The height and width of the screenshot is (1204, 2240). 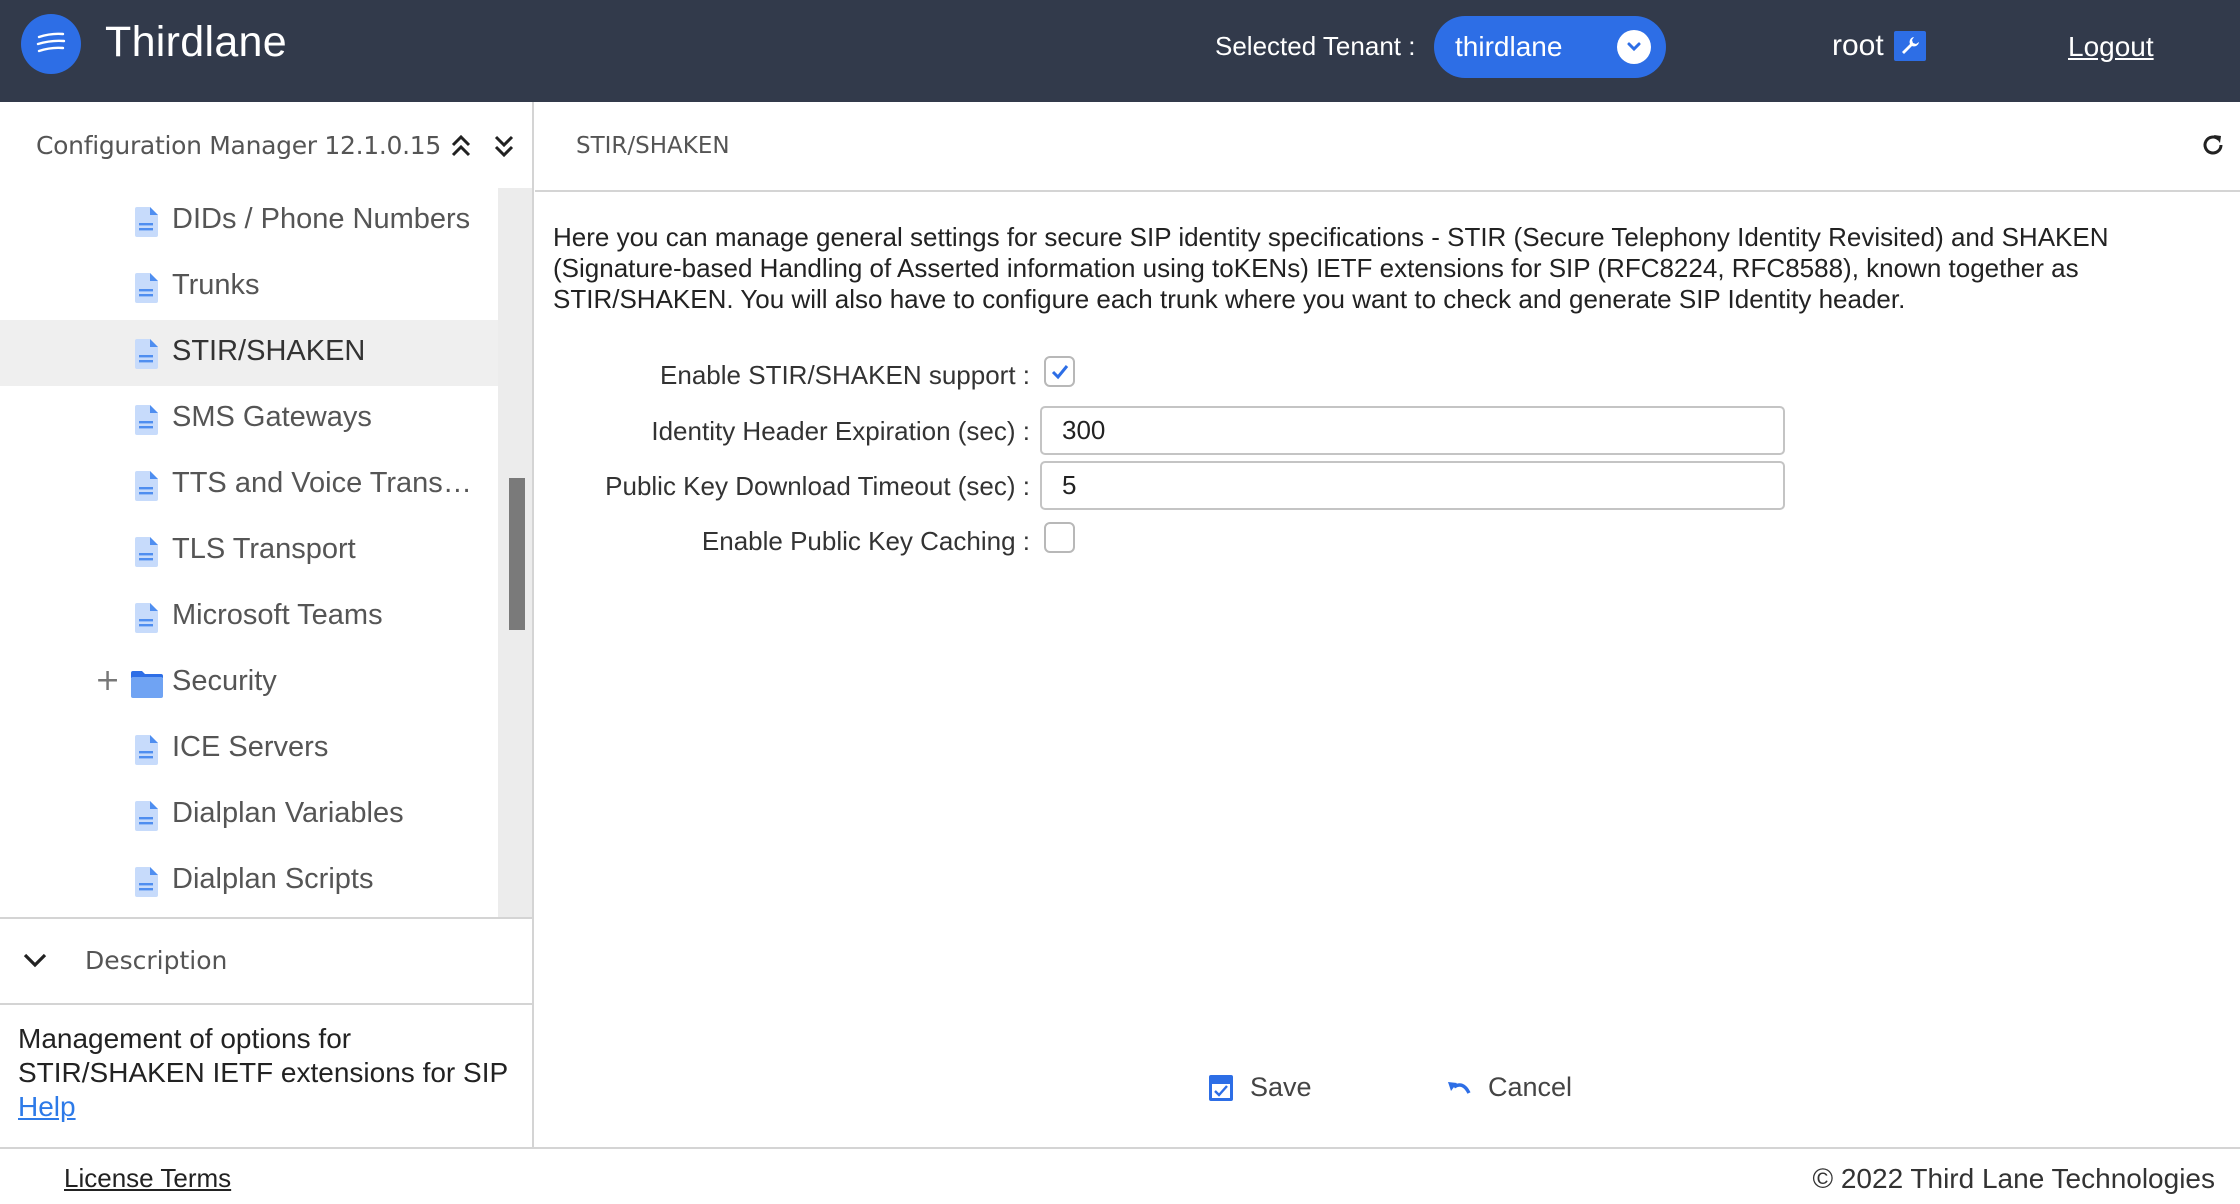 I want to click on tree-item-label: DIDs / Phone Numbers, so click(x=321, y=219).